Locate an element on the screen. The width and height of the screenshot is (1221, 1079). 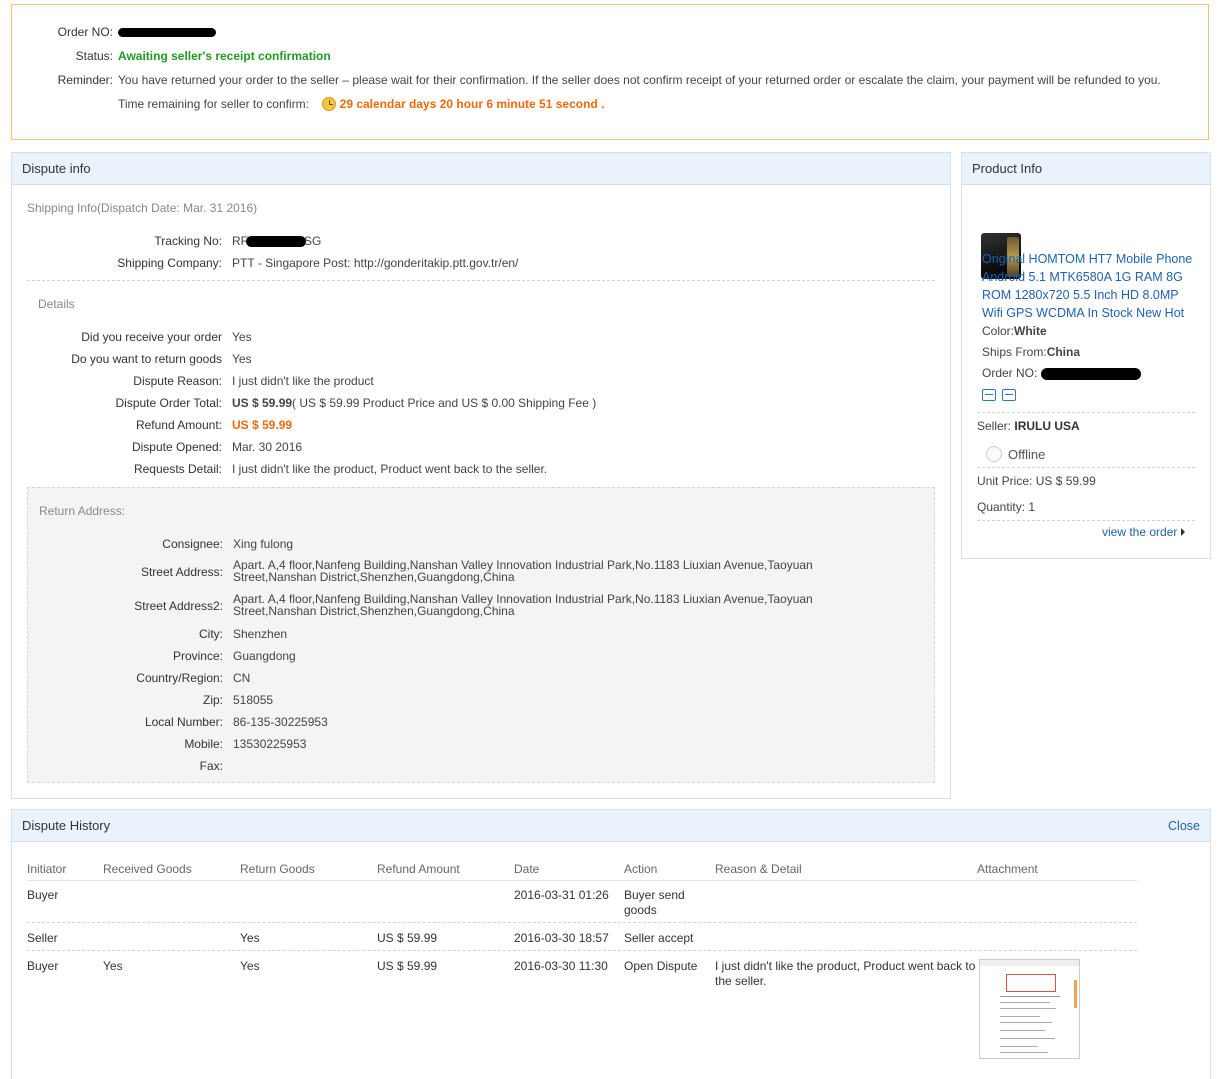
redacted-tracking-number is located at coordinates (276, 242).